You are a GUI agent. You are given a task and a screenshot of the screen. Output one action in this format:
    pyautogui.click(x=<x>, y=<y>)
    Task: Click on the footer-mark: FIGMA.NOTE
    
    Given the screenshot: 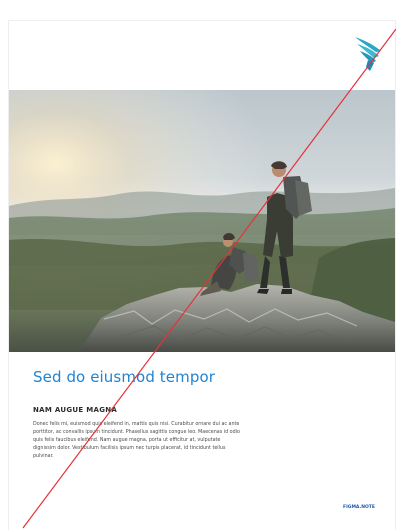 What is the action you would take?
    pyautogui.click(x=359, y=507)
    